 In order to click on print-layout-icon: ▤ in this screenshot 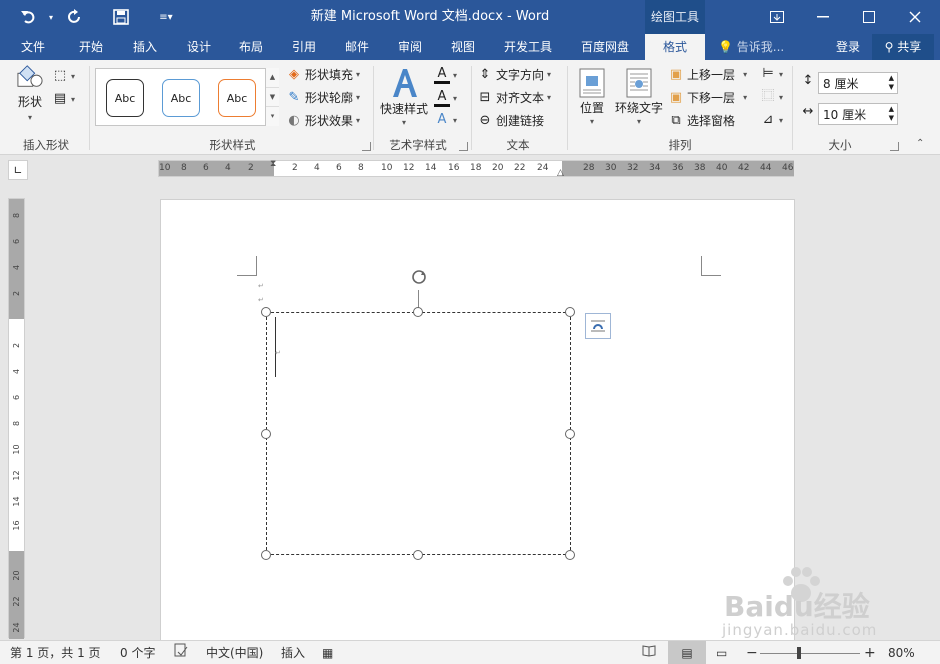, I will do `click(687, 652)`.